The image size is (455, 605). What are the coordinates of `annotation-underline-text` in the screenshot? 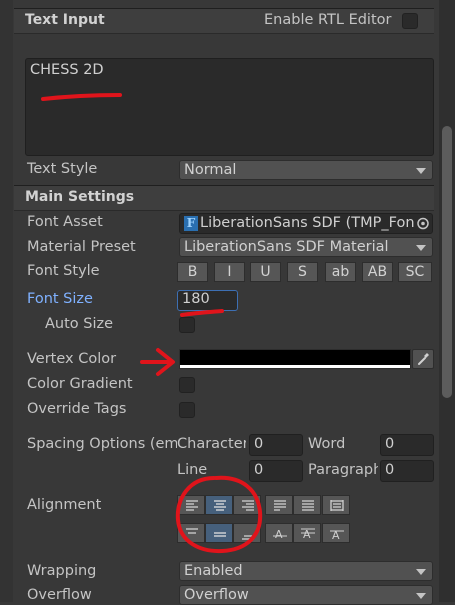 It's located at (81, 97).